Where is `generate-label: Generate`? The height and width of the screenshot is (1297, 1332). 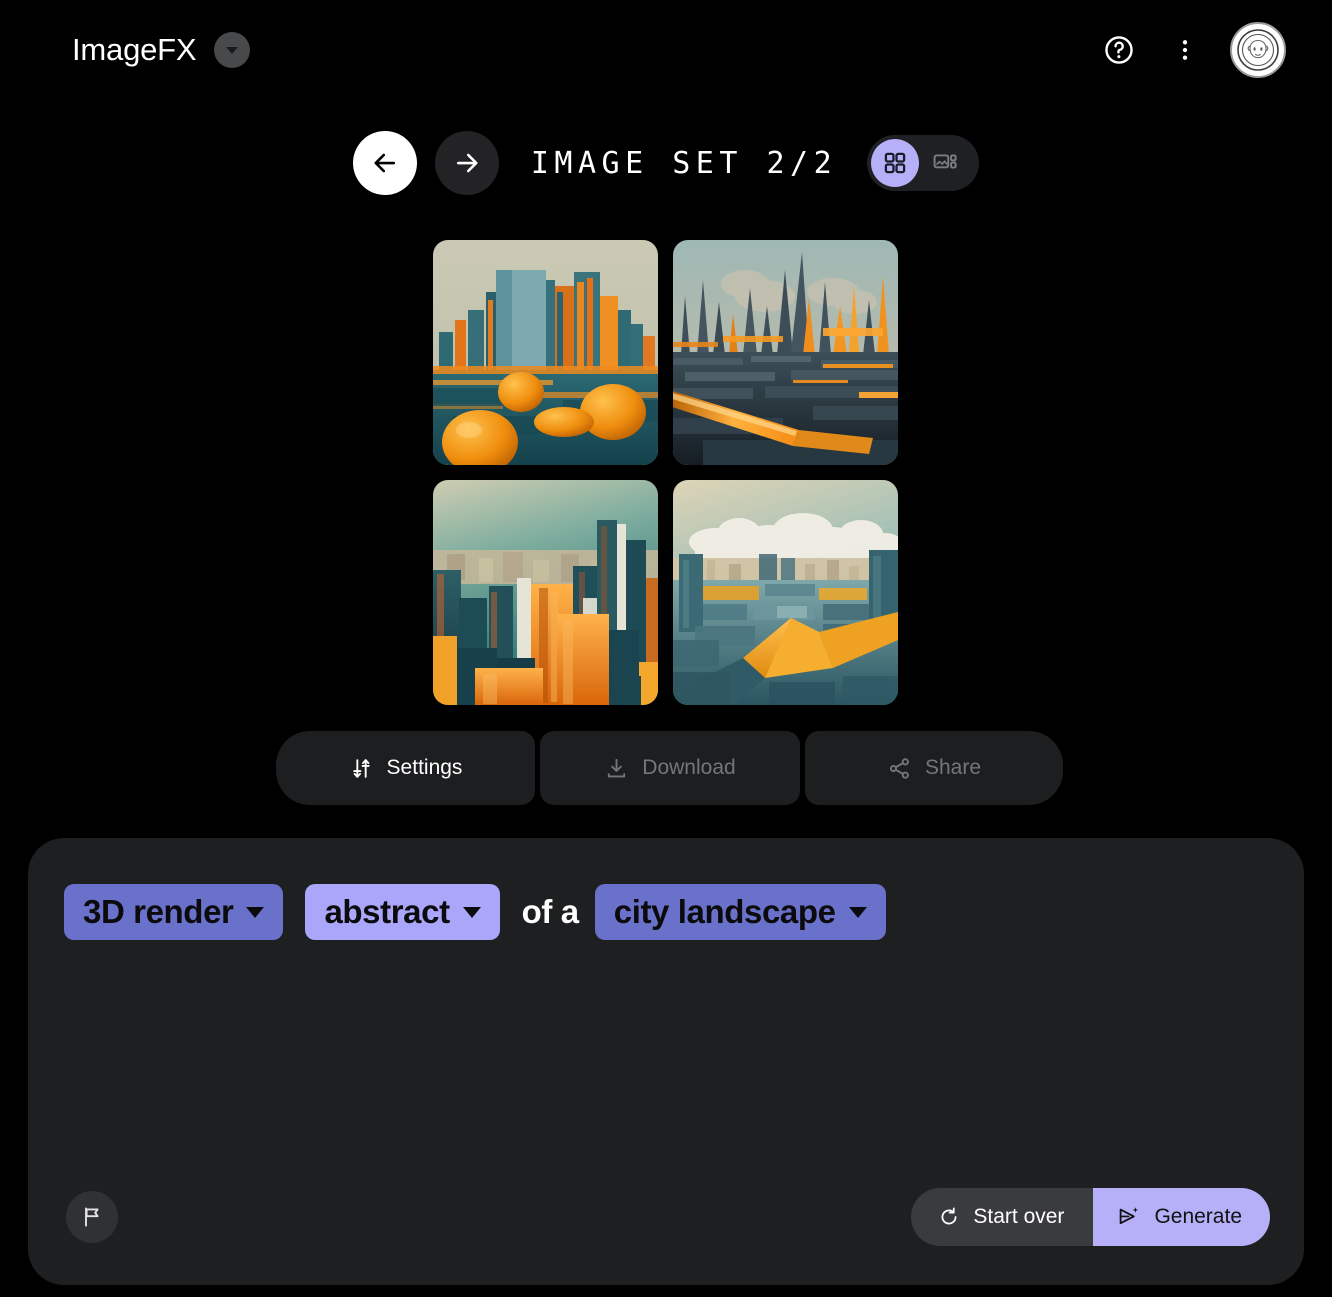
generate-label: Generate is located at coordinates (1198, 1216).